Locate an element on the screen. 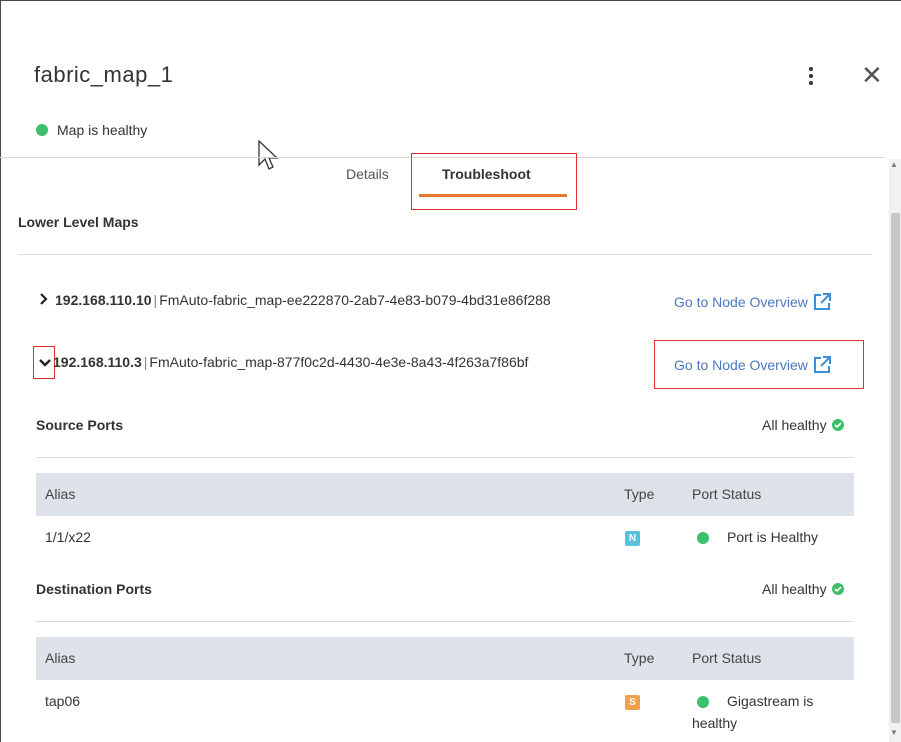 This screenshot has width=901, height=742. highlight-box-tab is located at coordinates (494, 181).